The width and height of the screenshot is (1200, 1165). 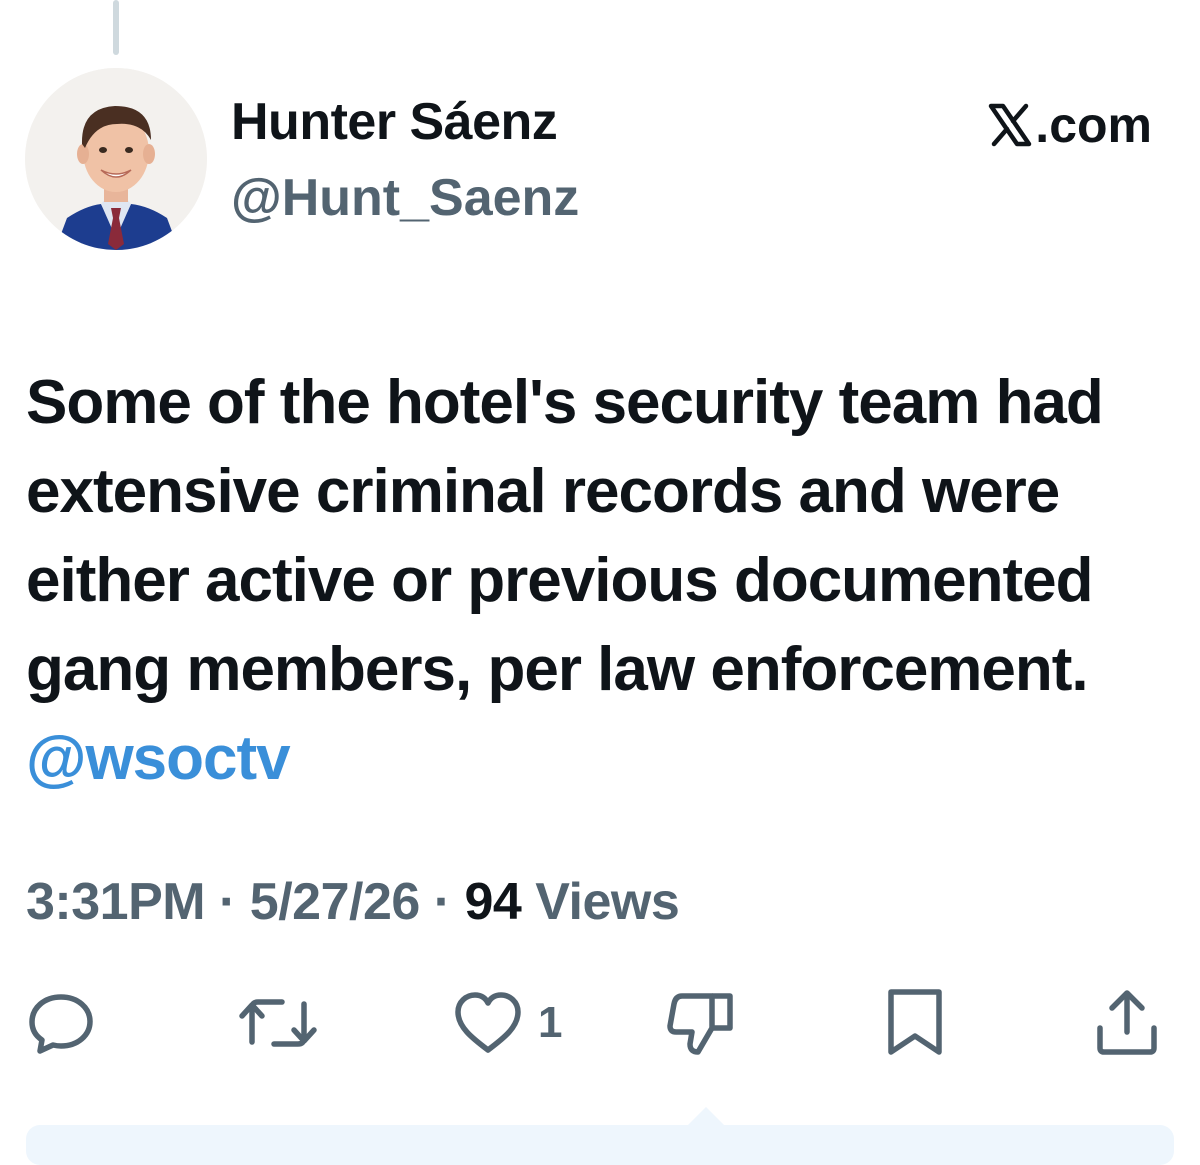 What do you see at coordinates (1093, 125) in the screenshot?
I see `site-domain-text: .com` at bounding box center [1093, 125].